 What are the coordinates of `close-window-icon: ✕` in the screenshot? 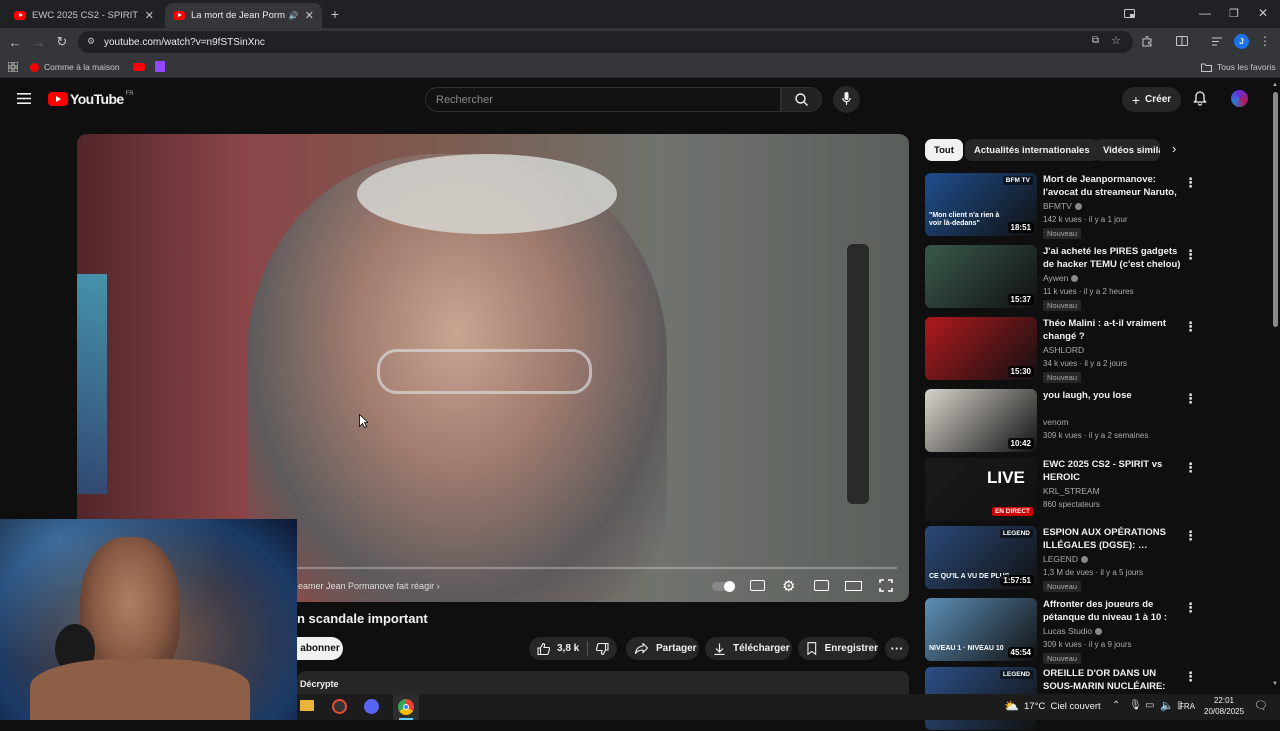 It's located at (1263, 13).